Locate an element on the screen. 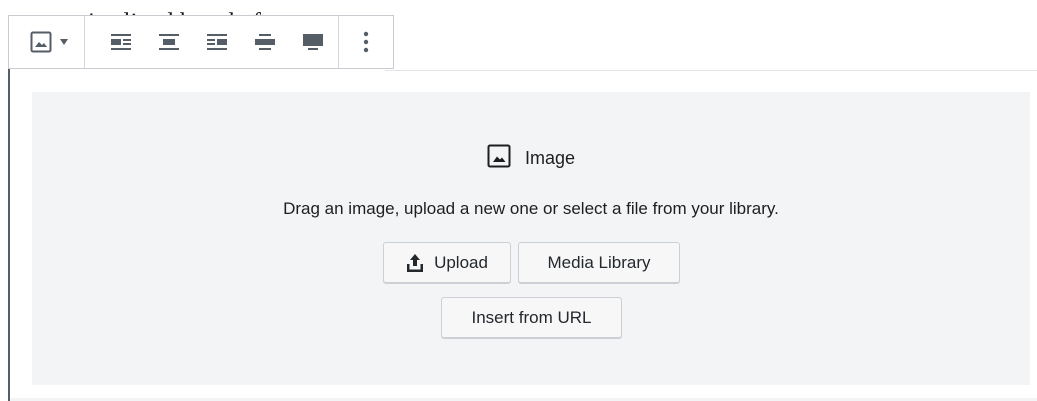  block-type-button is located at coordinates (41, 42).